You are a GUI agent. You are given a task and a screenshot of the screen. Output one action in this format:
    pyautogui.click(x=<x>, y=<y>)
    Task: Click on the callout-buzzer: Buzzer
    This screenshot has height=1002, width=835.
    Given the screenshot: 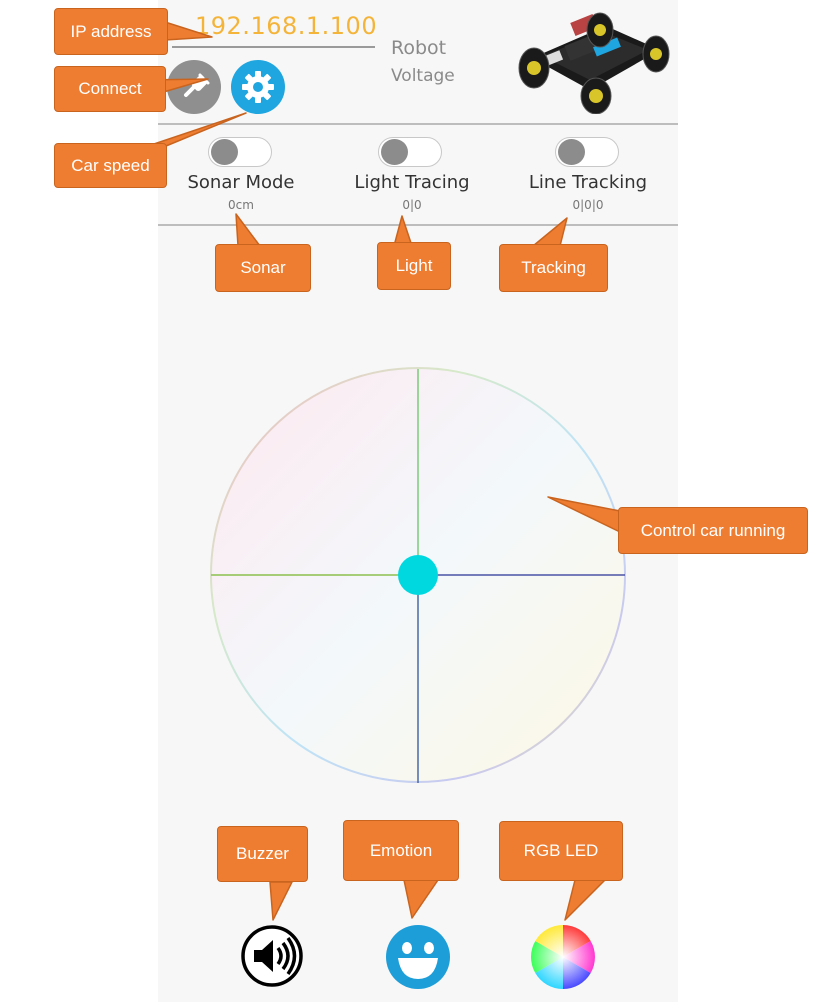 What is the action you would take?
    pyautogui.click(x=262, y=854)
    